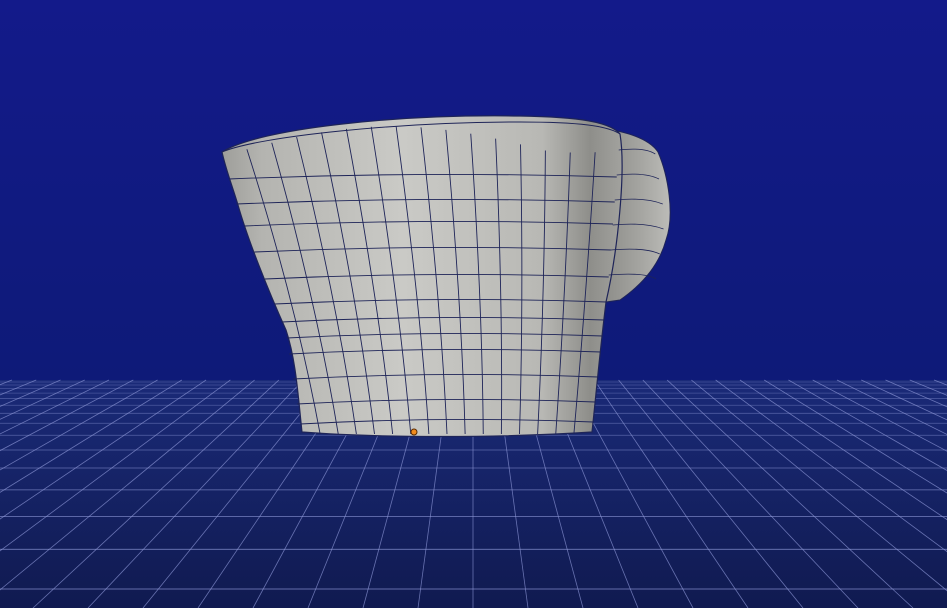  Describe the element at coordinates (414, 432) in the screenshot. I see `object-origin-marker` at that location.